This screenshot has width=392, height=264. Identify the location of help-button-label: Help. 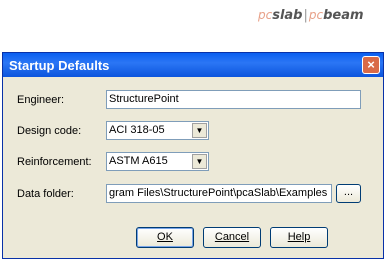
(299, 237).